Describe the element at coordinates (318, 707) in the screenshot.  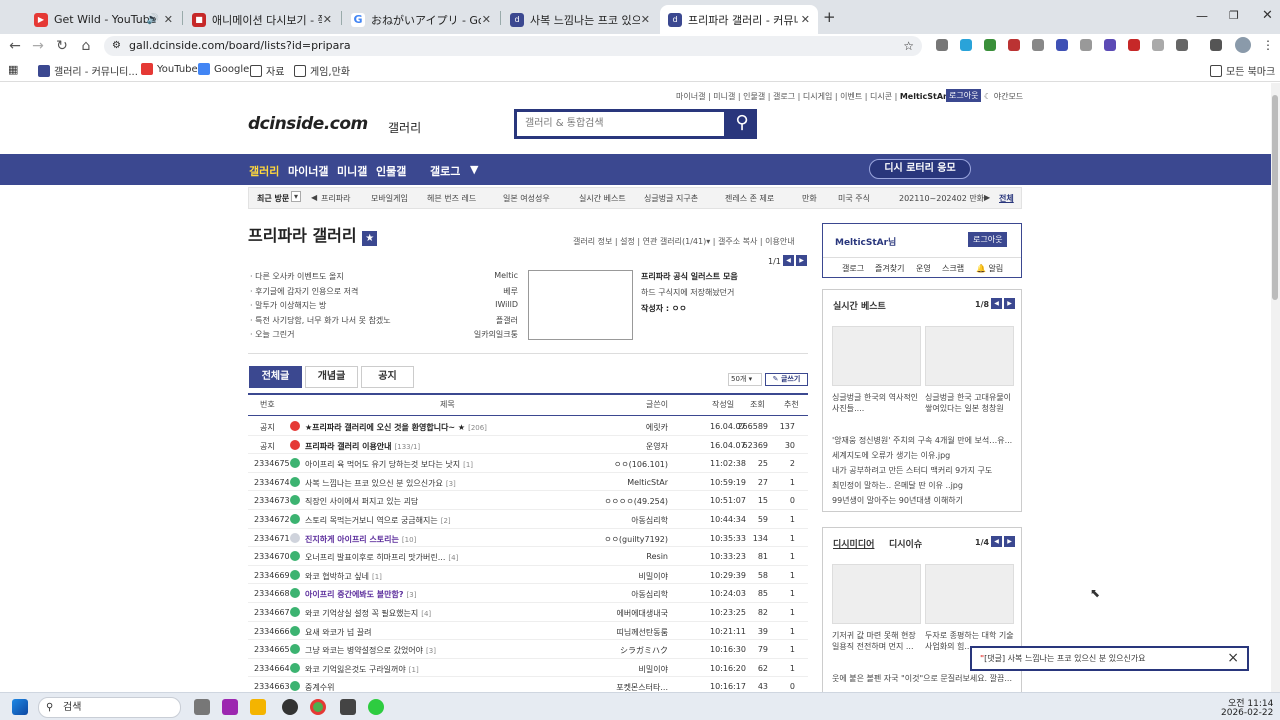
I see `chrome-icon` at that location.